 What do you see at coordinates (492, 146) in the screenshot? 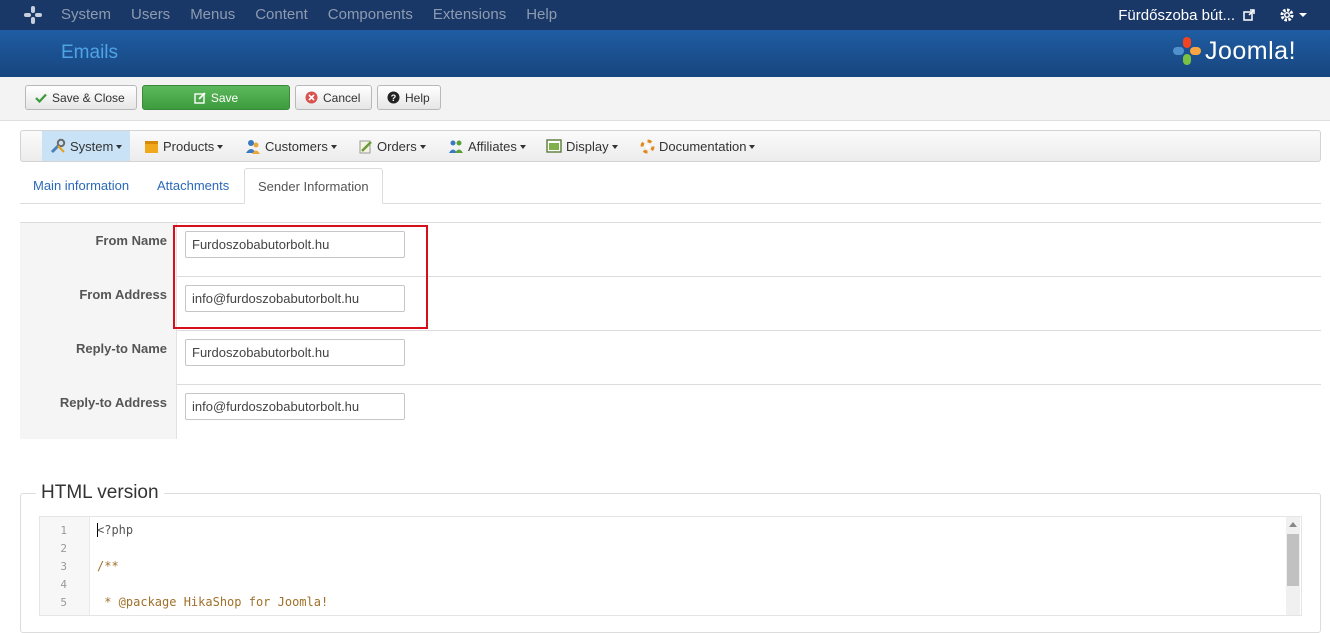
I see `menu-item-label: Affiliates` at bounding box center [492, 146].